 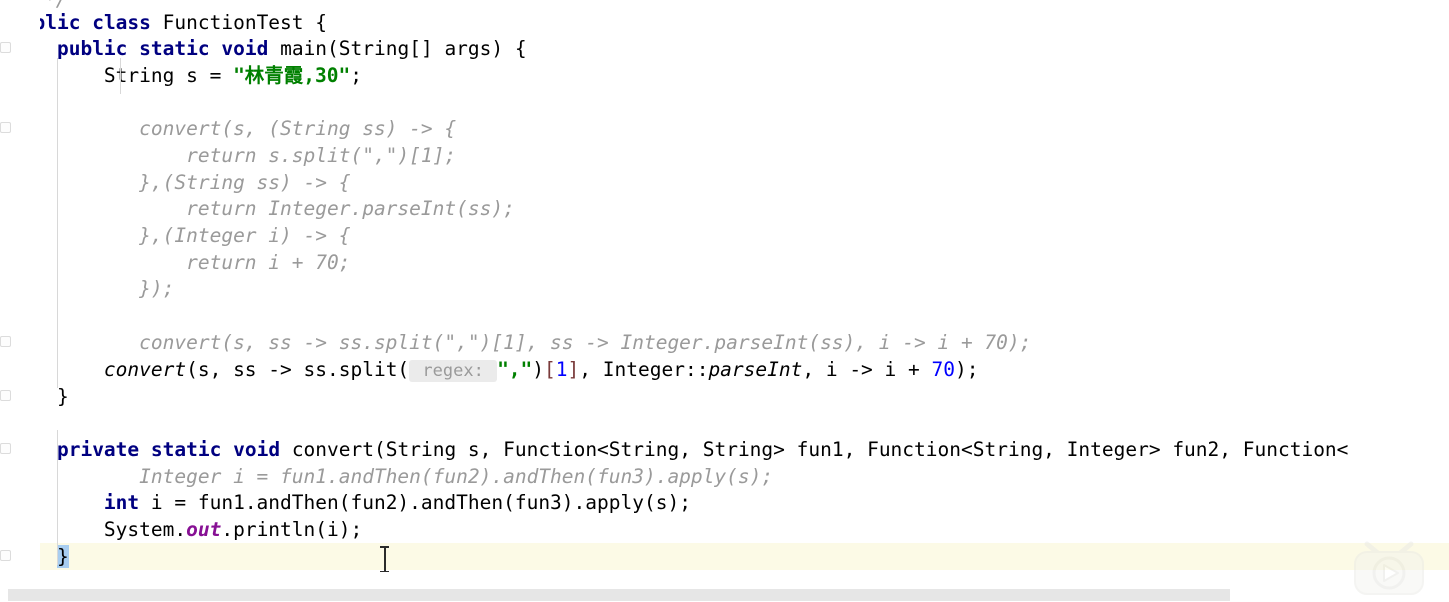 What do you see at coordinates (724, 236) in the screenshot?
I see `code-line: // },(Integer i) -> {` at bounding box center [724, 236].